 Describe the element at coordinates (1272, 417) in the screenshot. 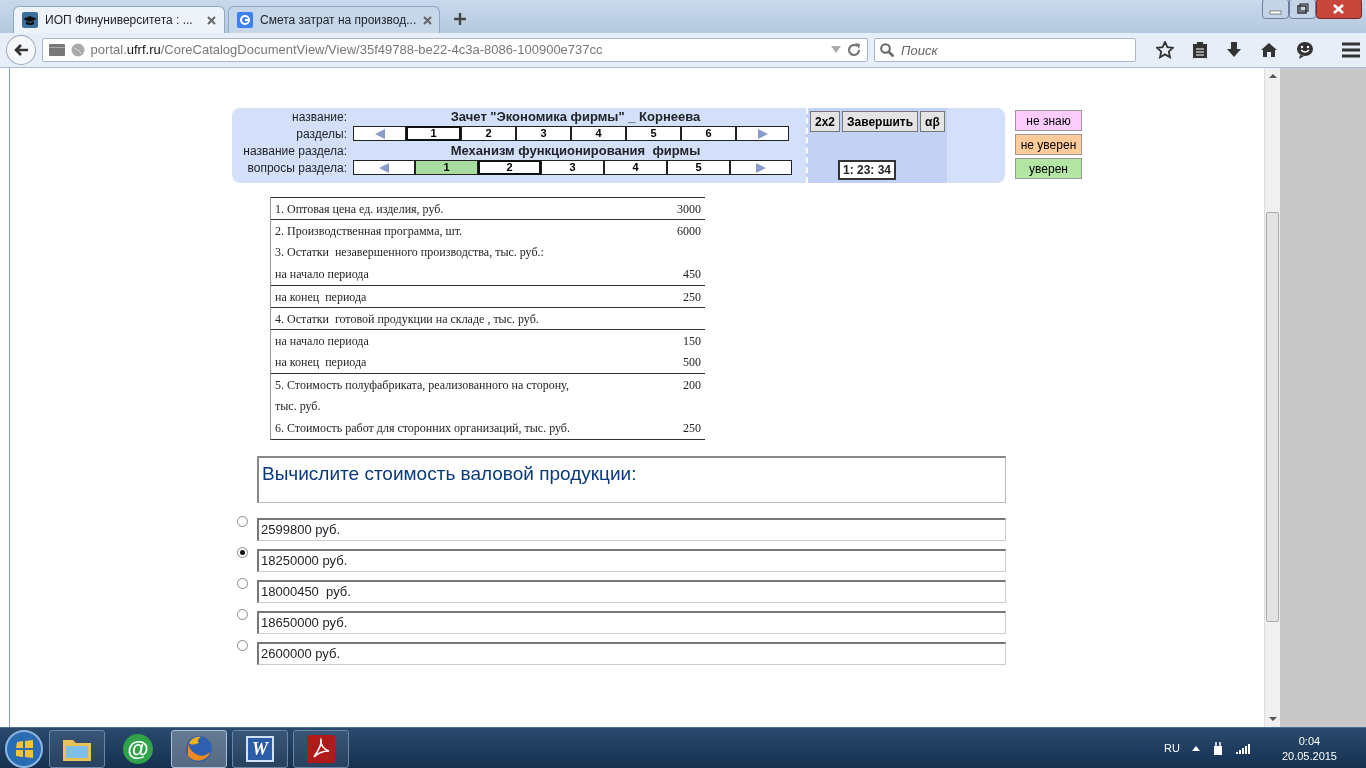

I see `scrollbar-thumb` at that location.